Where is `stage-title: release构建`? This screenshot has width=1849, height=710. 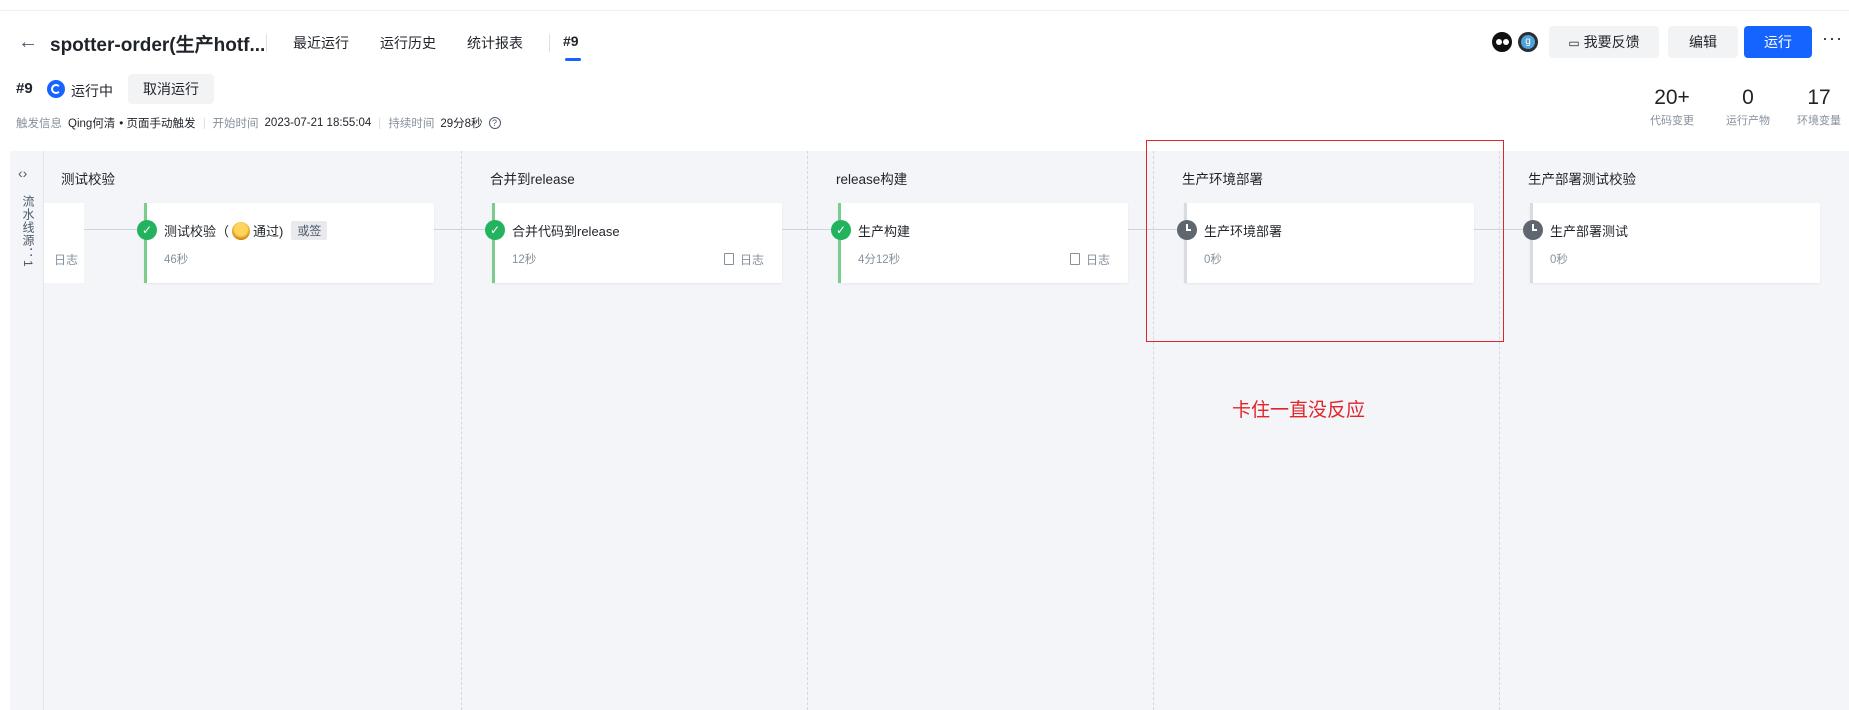
stage-title: release构建 is located at coordinates (872, 179).